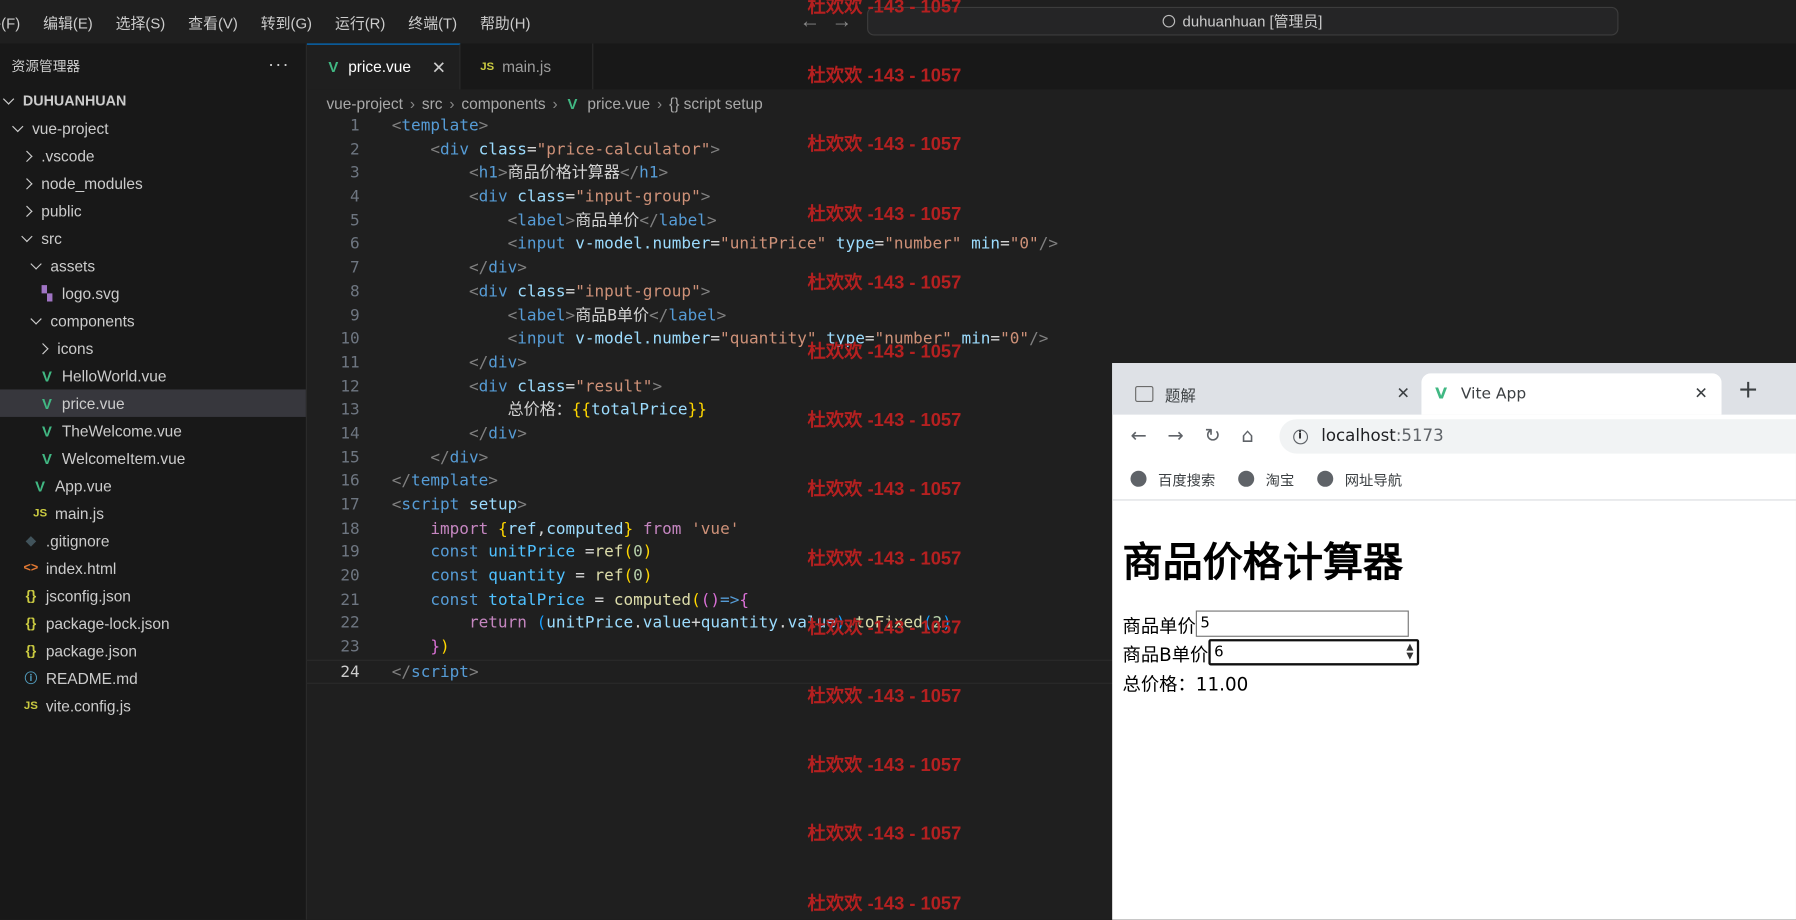  What do you see at coordinates (213, 22) in the screenshot?
I see `menu-item: 查看(V)` at bounding box center [213, 22].